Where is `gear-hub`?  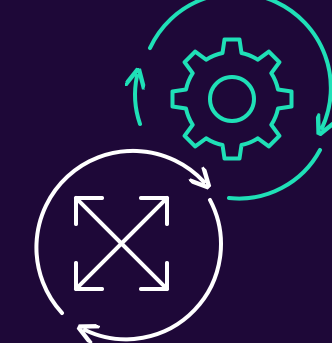 gear-hub is located at coordinates (232, 99).